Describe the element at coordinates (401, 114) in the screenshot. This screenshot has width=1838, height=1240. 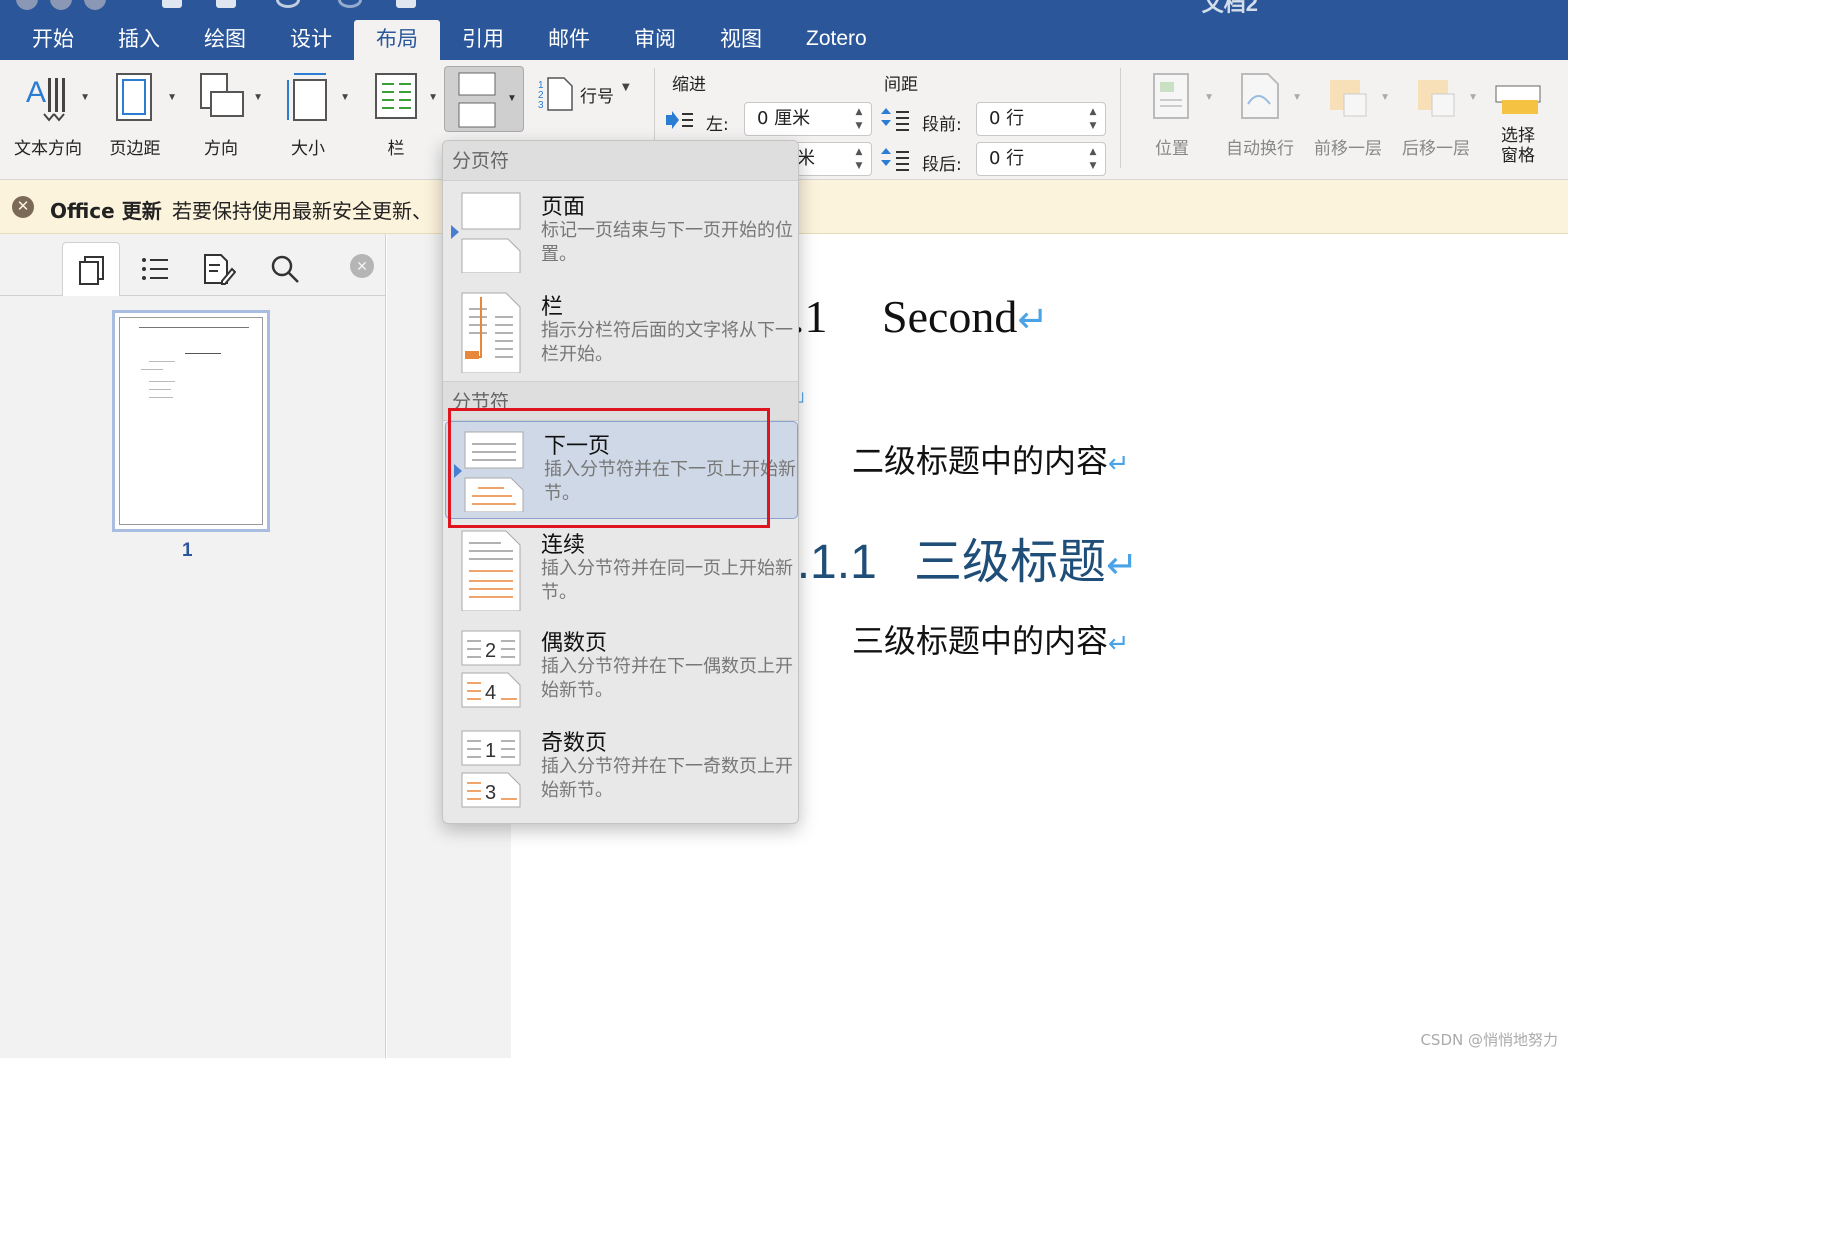
I see `columns-button: ▼ 栏` at that location.